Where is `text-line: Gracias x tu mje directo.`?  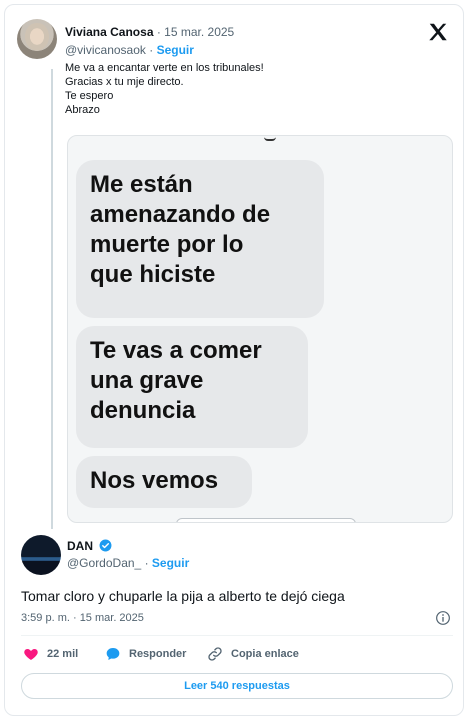
text-line: Gracias x tu mje directo. is located at coordinates (124, 82).